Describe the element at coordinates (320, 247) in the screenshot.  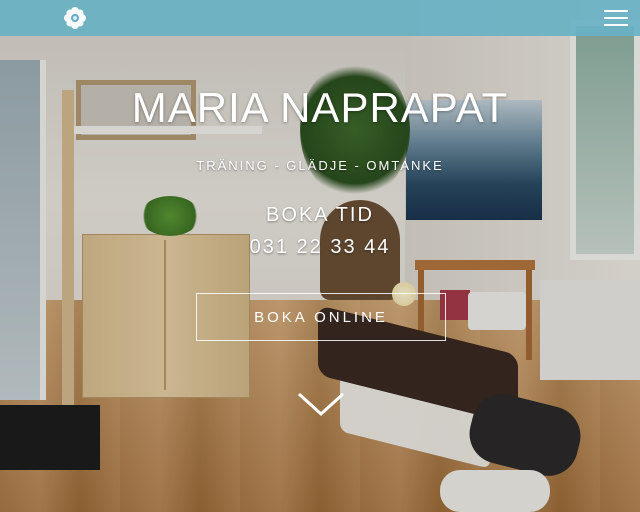
I see `phone-number-link: 031 22 33 44` at that location.